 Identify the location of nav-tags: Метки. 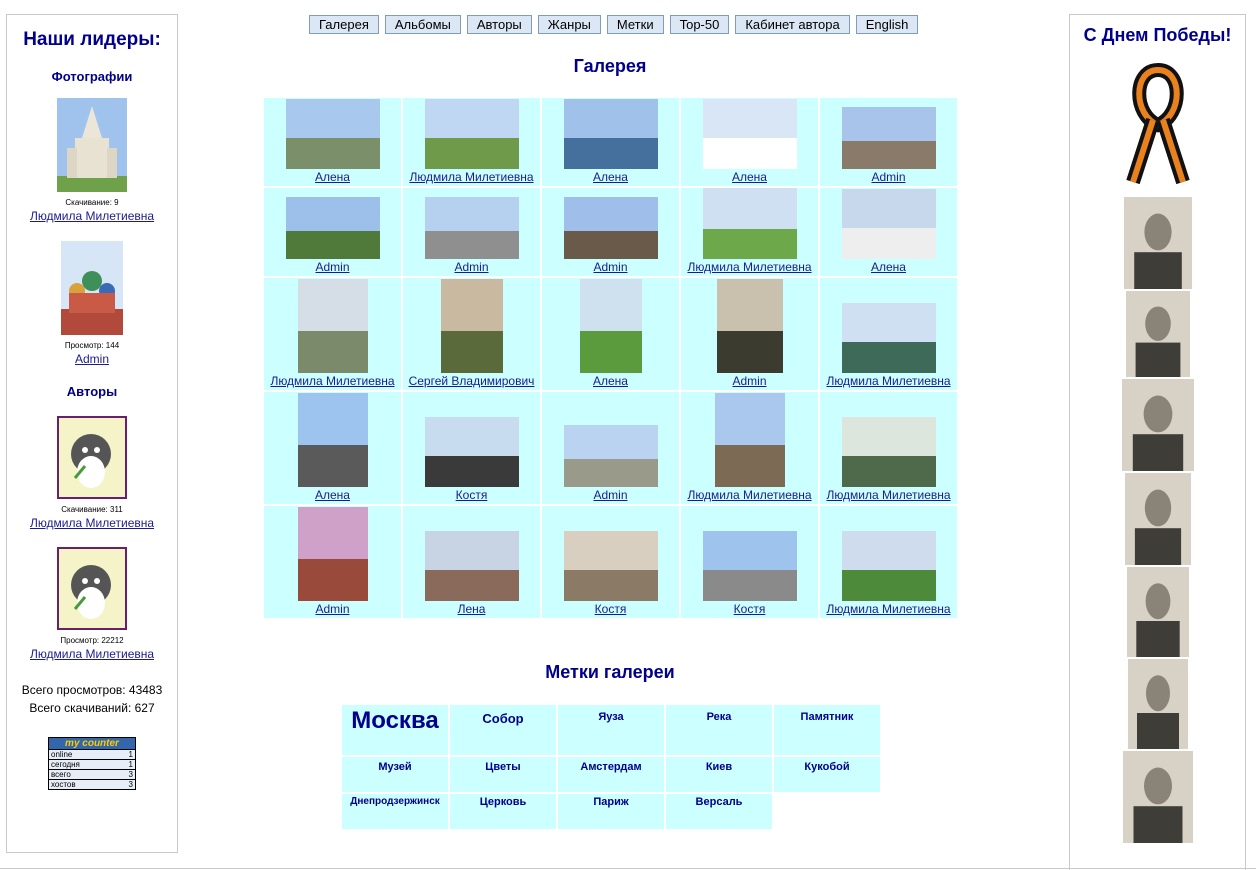
(635, 24).